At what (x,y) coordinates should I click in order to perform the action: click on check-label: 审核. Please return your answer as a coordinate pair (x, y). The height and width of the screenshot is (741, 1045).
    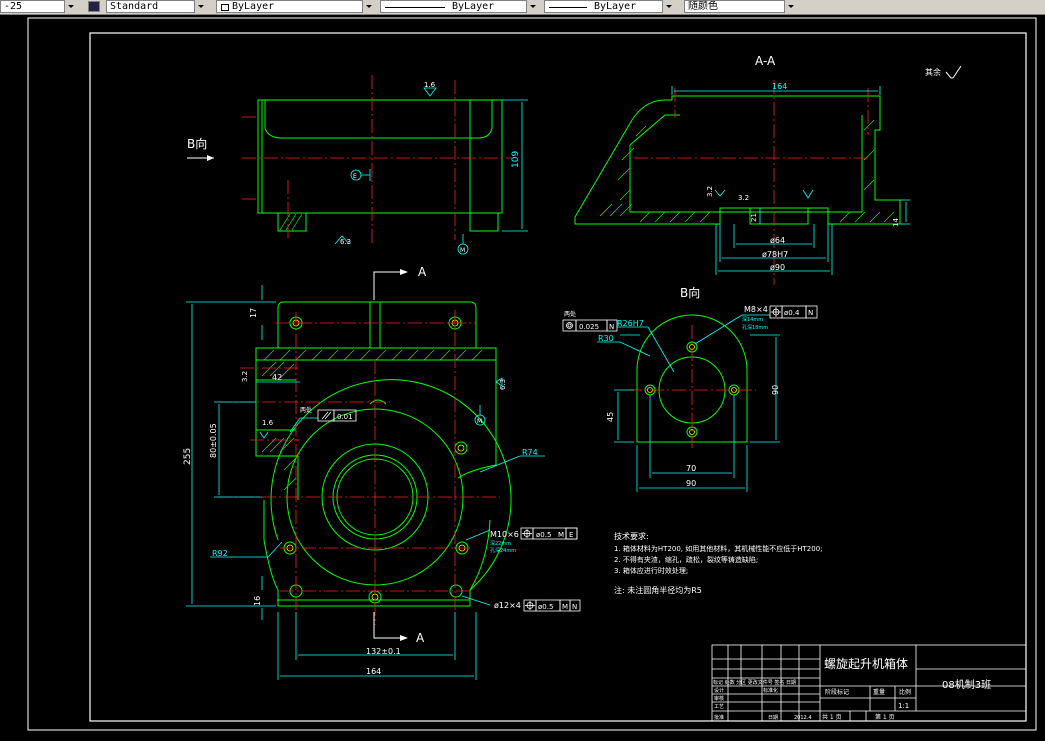
    Looking at the image, I should click on (719, 698).